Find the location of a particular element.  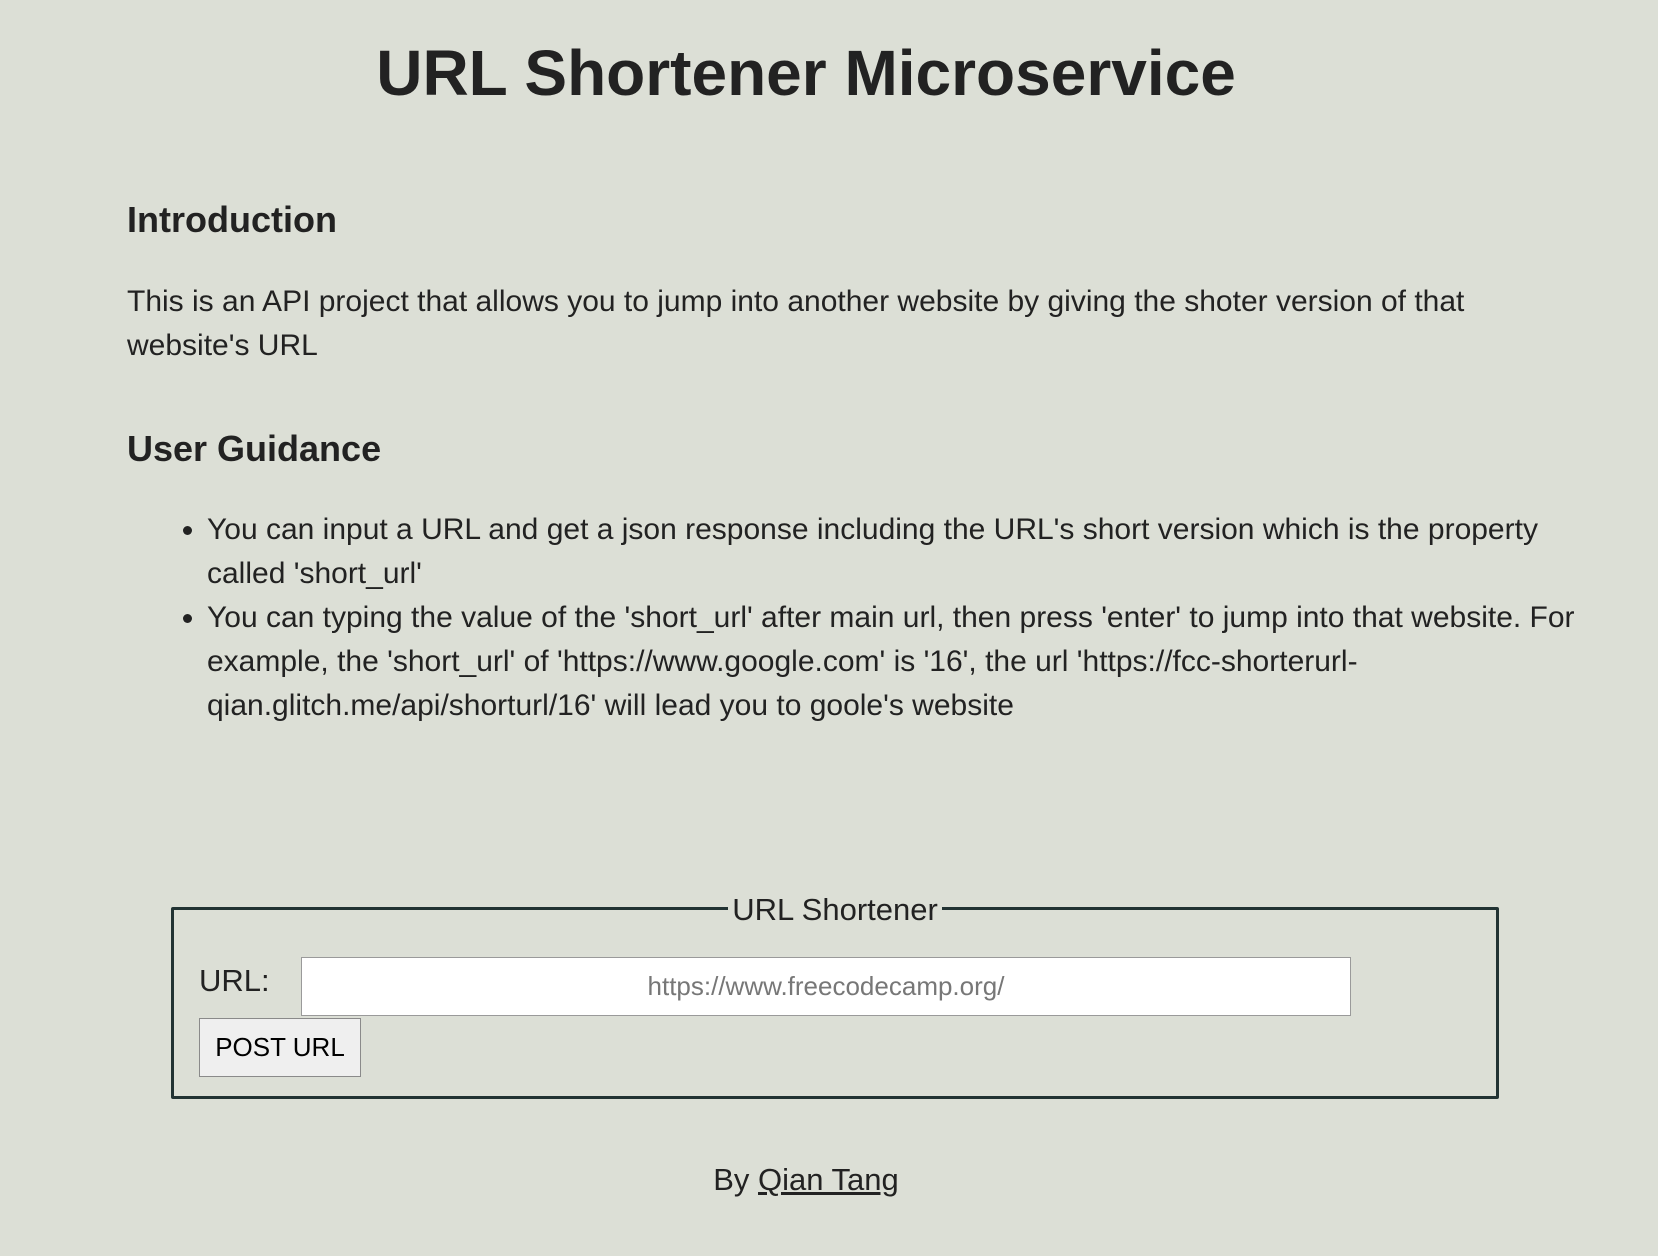

url-shortener-form: URL Shortener URL: POST URL is located at coordinates (835, 994).